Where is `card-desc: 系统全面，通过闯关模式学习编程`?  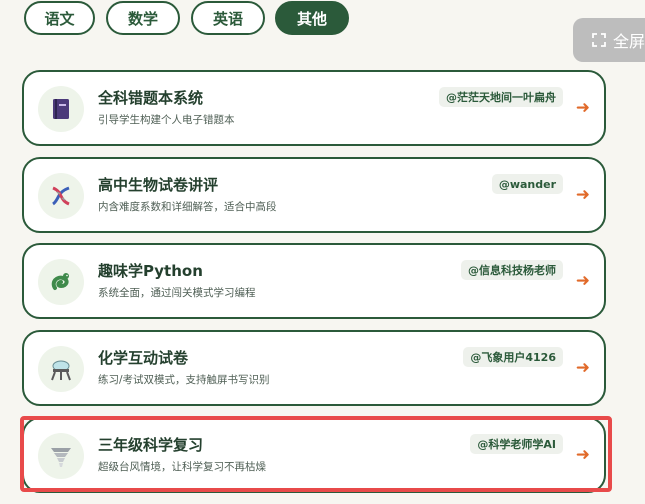 card-desc: 系统全面，通过闯关模式学习编程 is located at coordinates (177, 293).